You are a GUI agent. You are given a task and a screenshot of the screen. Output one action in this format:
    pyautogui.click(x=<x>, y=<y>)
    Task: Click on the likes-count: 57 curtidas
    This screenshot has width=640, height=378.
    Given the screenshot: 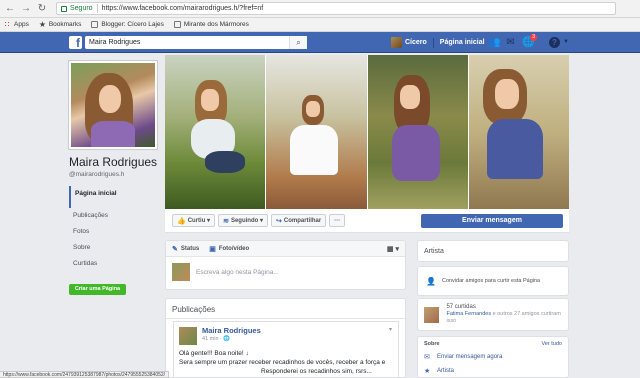 What is the action you would take?
    pyautogui.click(x=507, y=307)
    